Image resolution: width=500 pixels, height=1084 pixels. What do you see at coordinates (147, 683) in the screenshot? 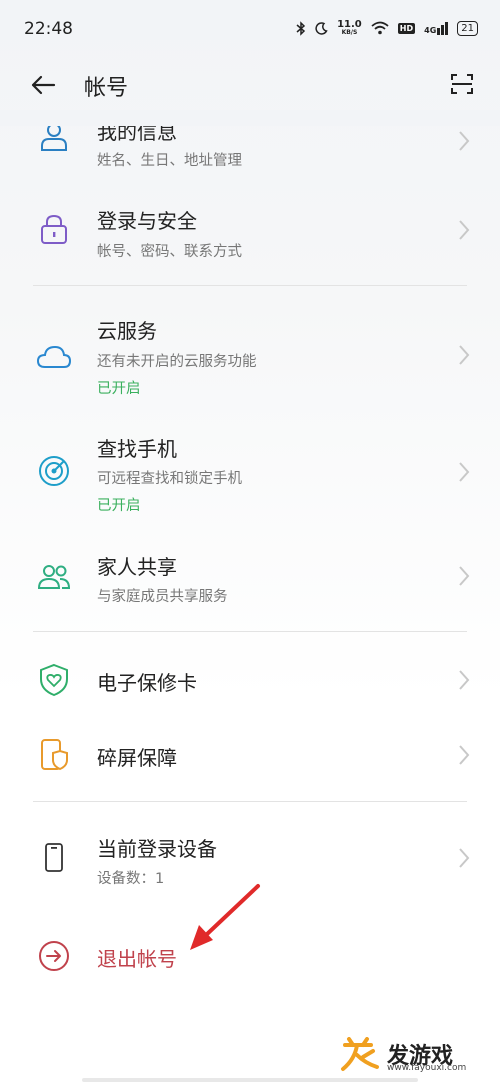
I see `item-title: 电子保修卡` at bounding box center [147, 683].